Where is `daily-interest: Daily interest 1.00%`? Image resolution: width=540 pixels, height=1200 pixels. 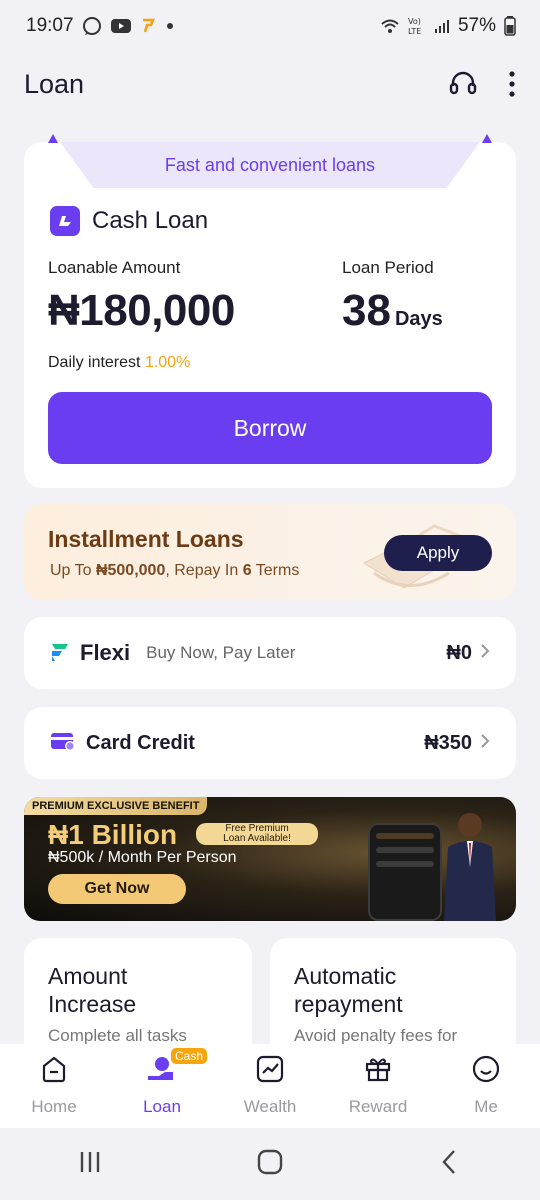 daily-interest: Daily interest 1.00% is located at coordinates (119, 363).